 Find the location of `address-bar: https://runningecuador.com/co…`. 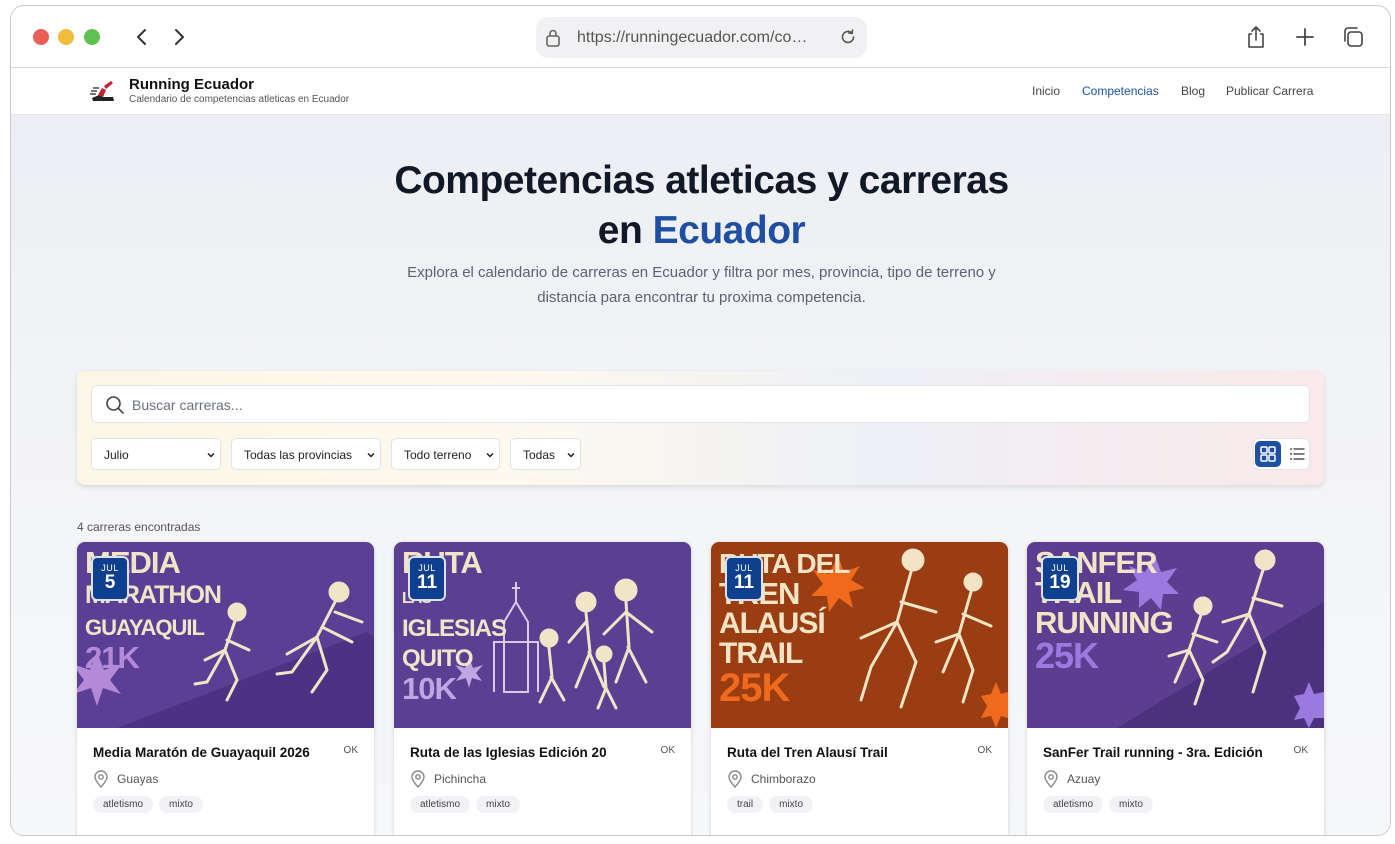

address-bar: https://runningecuador.com/co… is located at coordinates (701, 37).